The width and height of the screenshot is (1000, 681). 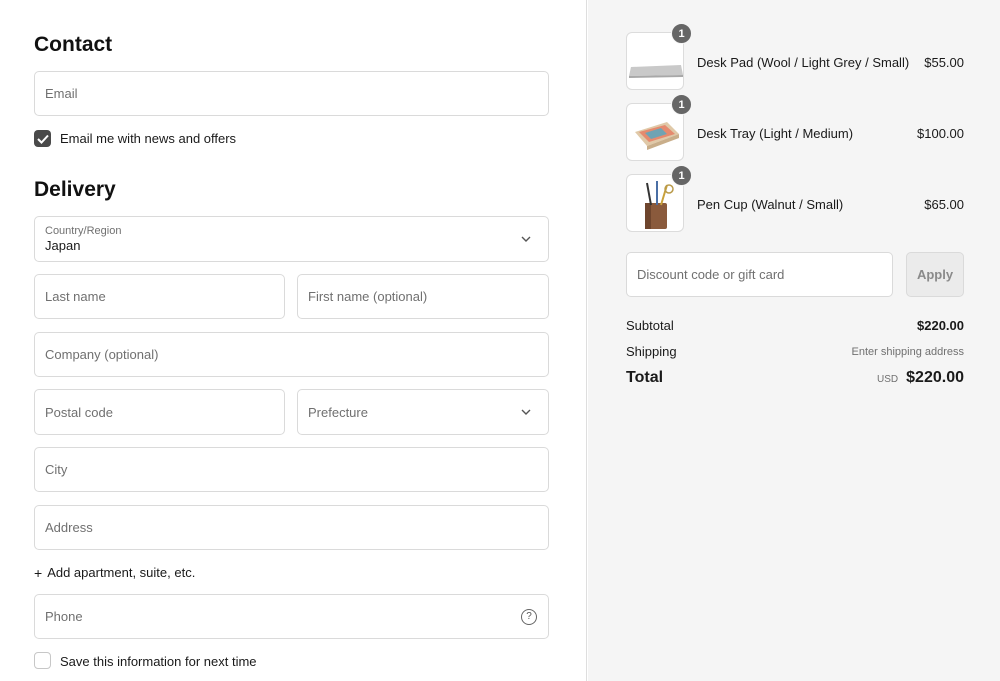 What do you see at coordinates (944, 204) in the screenshot?
I see `cart-item-price: $65.00` at bounding box center [944, 204].